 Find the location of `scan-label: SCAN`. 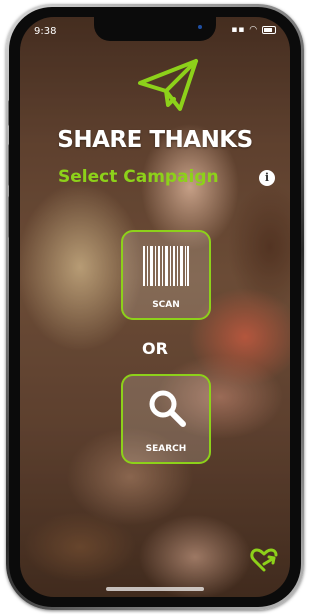

scan-label: SCAN is located at coordinates (166, 305).